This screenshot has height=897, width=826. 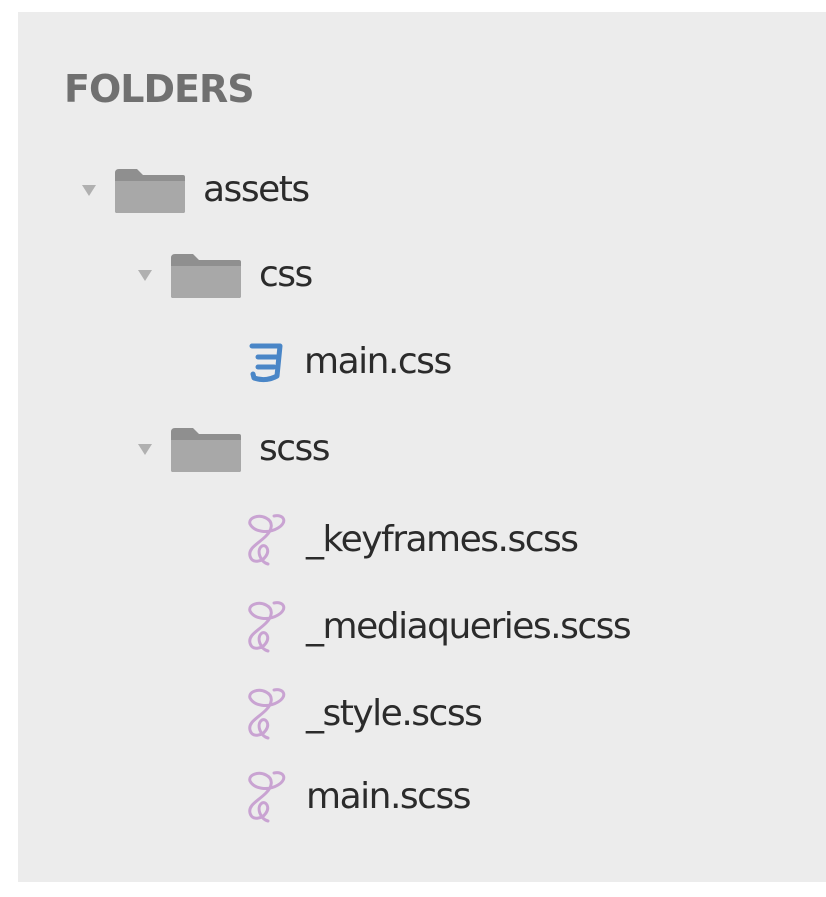 What do you see at coordinates (394, 713) in the screenshot?
I see `tree-file-label: _style.scss` at bounding box center [394, 713].